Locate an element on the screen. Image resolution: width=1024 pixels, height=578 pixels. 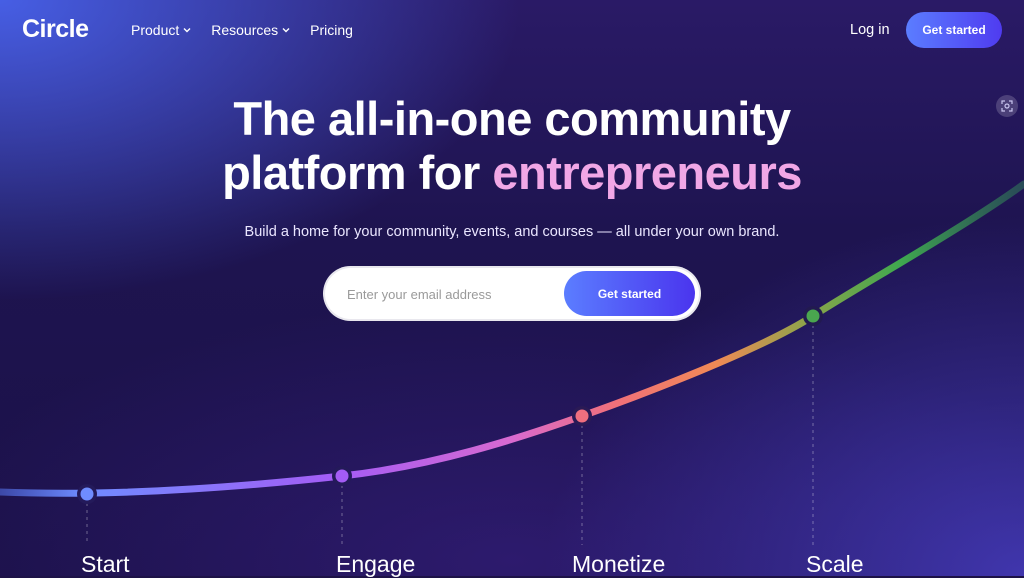
email-input is located at coordinates (459, 294).